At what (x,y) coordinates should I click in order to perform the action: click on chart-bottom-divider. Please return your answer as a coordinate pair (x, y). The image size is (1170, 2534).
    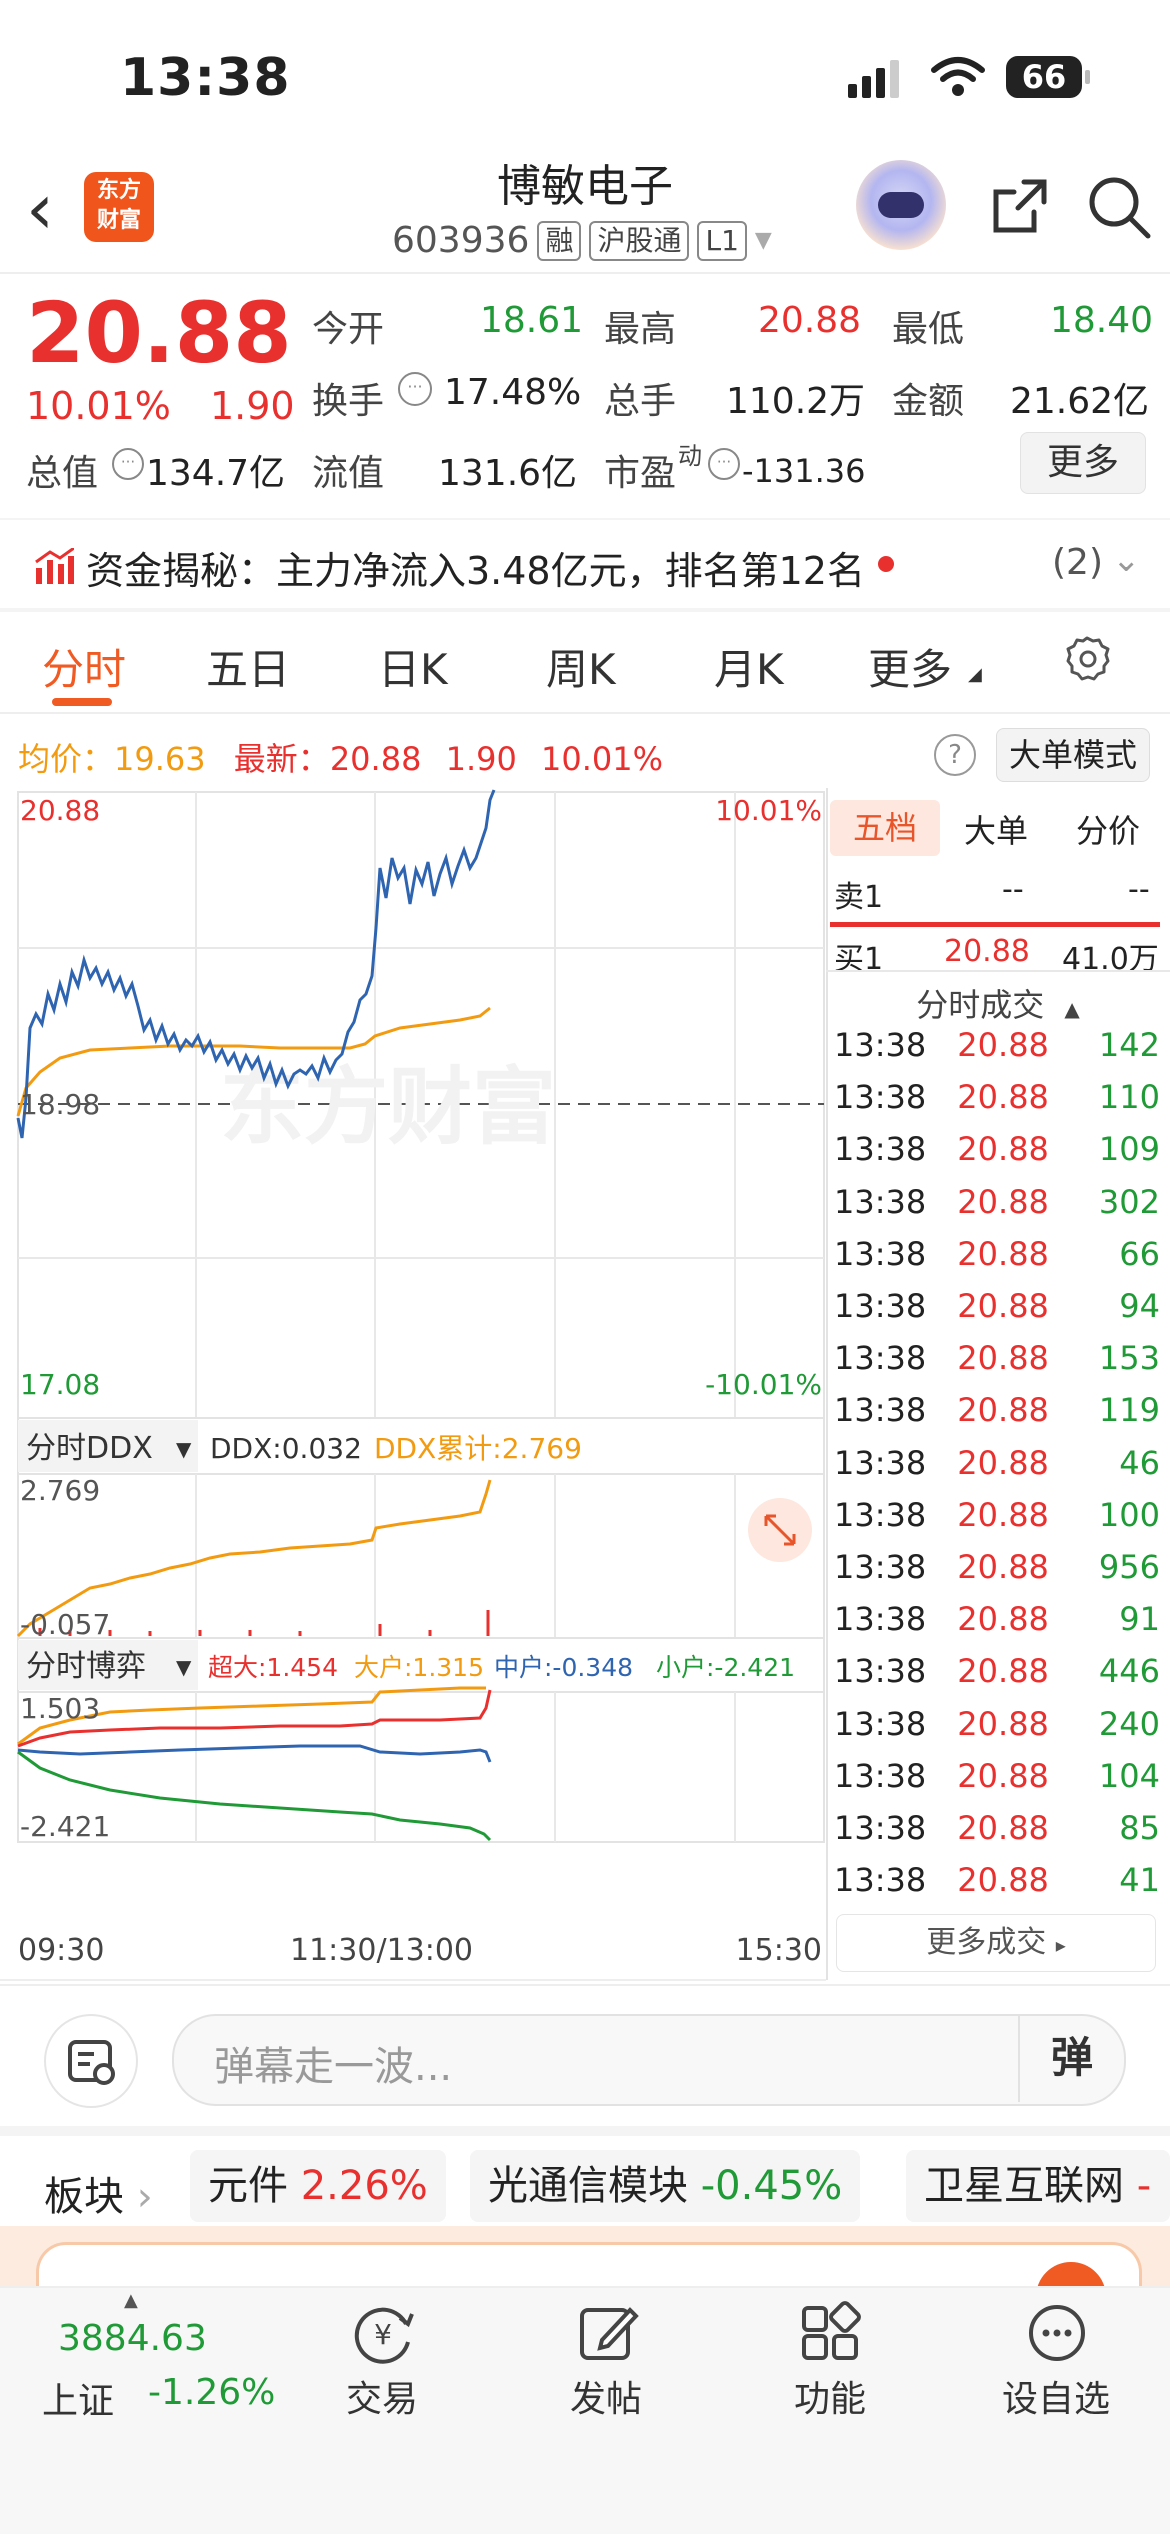
    Looking at the image, I should click on (585, 1985).